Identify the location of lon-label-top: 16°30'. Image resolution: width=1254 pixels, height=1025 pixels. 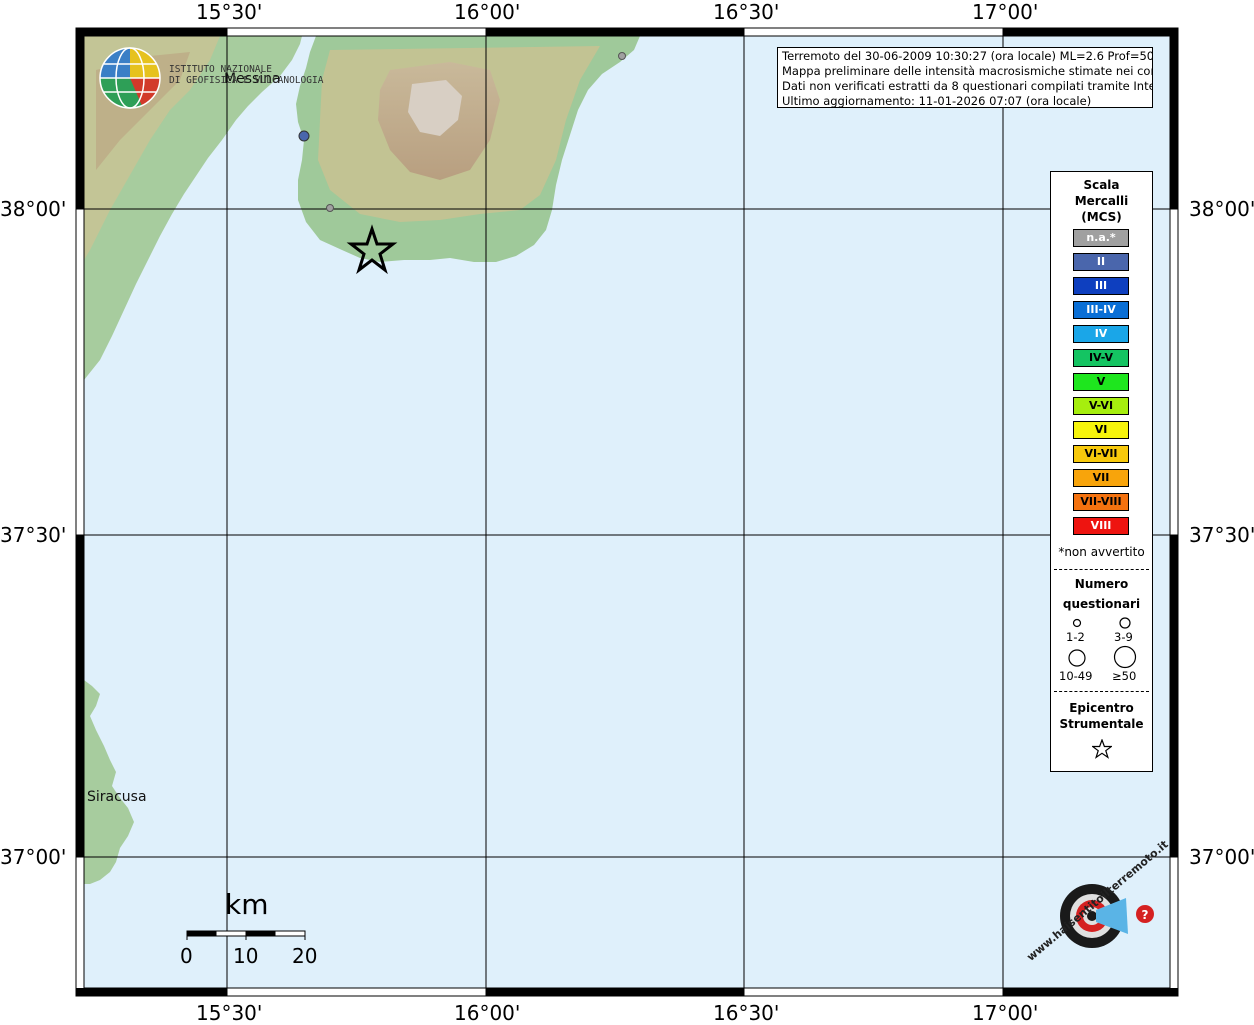
(746, 12).